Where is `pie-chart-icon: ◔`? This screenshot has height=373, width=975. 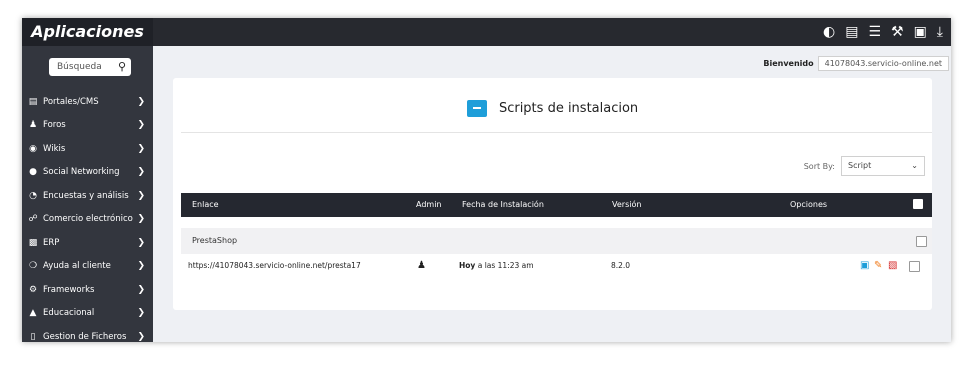 pie-chart-icon: ◔ is located at coordinates (33, 195).